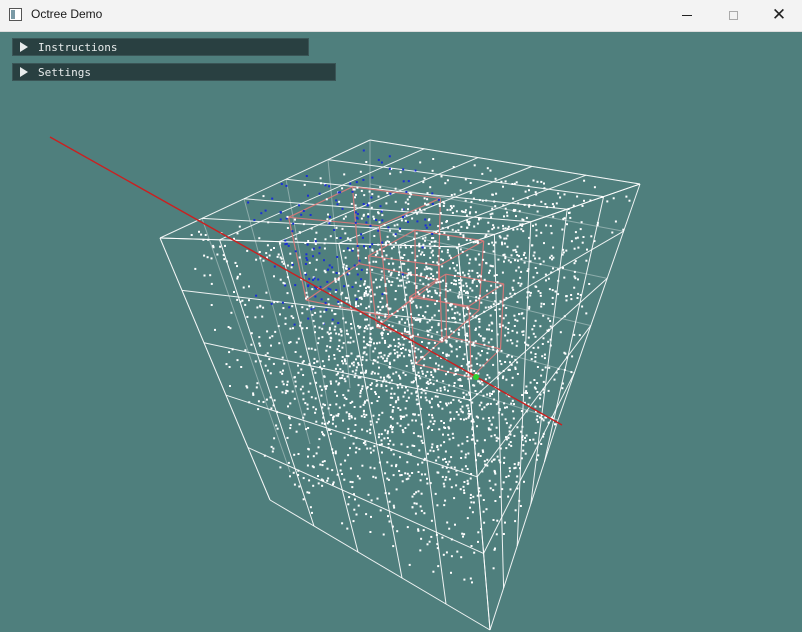 Image resolution: width=802 pixels, height=632 pixels. I want to click on close-button: ✕, so click(779, 15).